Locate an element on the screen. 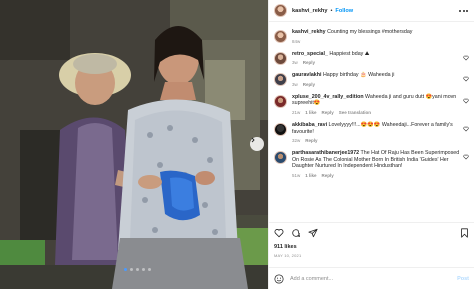 The height and width of the screenshot is (289, 474). see-translation-button: See translation is located at coordinates (355, 112).